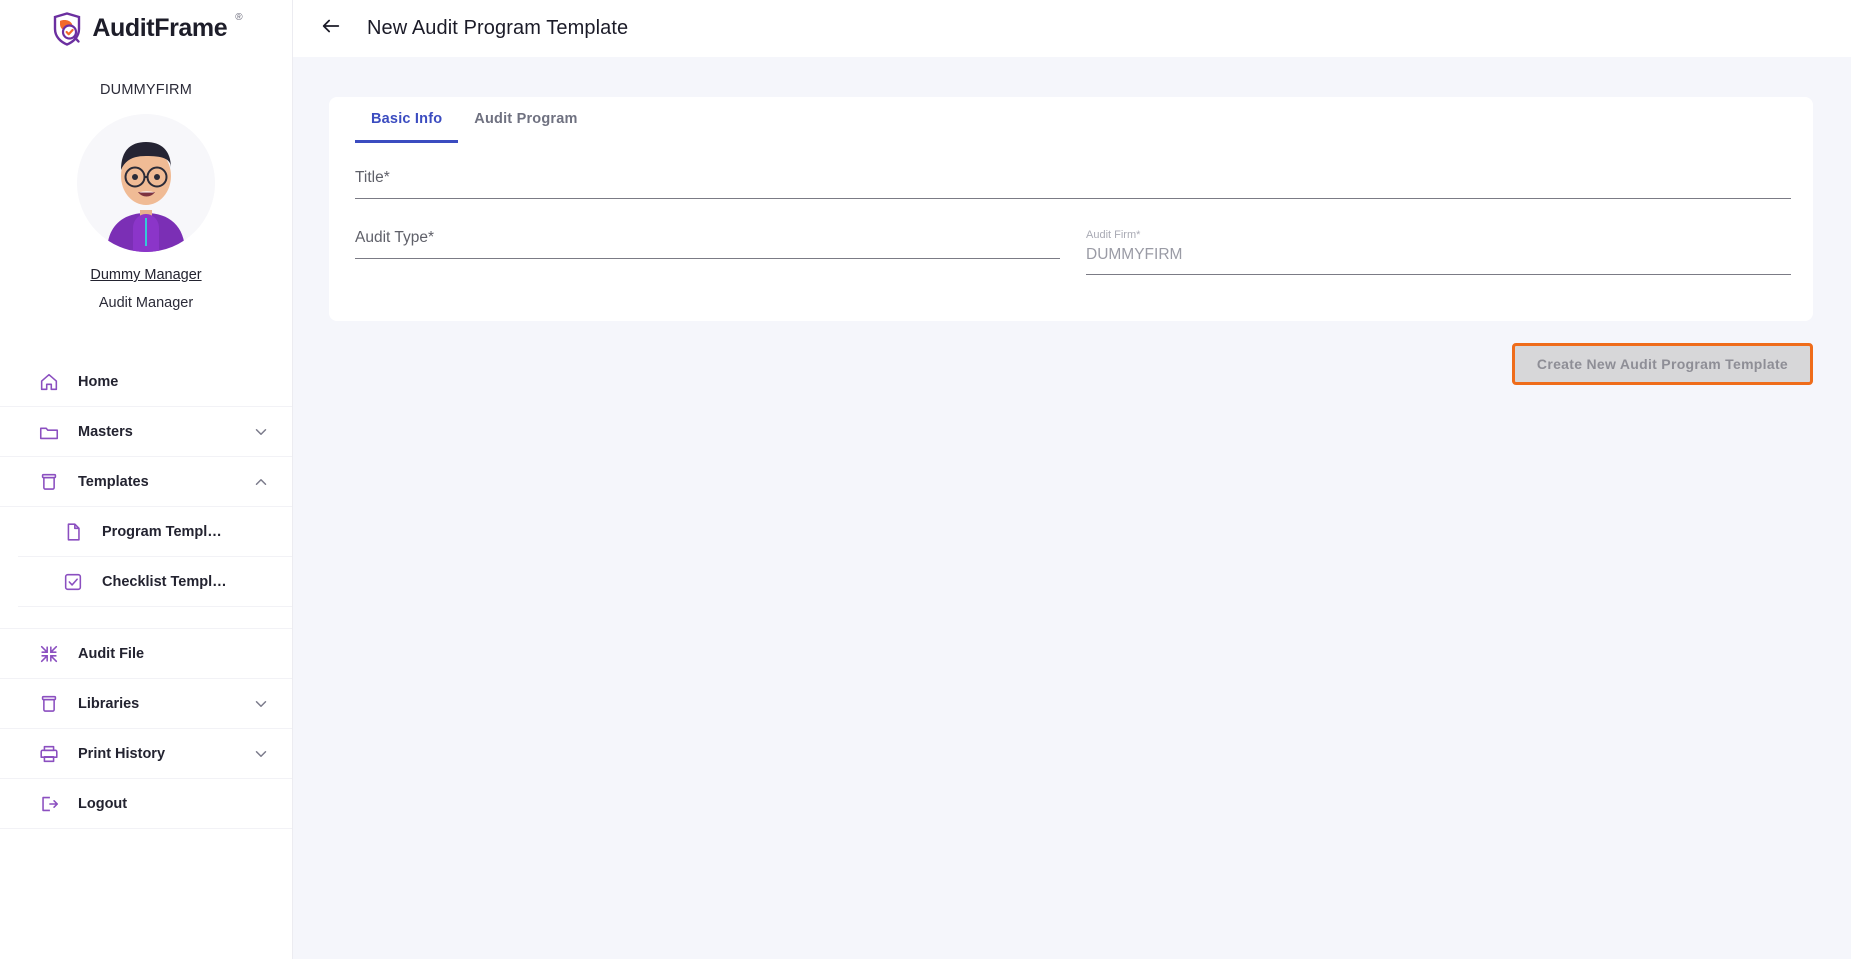 Image resolution: width=1851 pixels, height=959 pixels. What do you see at coordinates (1134, 254) in the screenshot?
I see `audit-firm-value: DUMMYFIRM` at bounding box center [1134, 254].